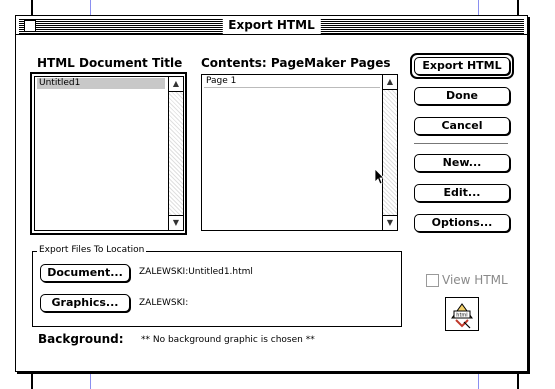 This screenshot has width=555, height=389. Describe the element at coordinates (389, 152) in the screenshot. I see `contents-scrollbar: ▲ ▼` at that location.